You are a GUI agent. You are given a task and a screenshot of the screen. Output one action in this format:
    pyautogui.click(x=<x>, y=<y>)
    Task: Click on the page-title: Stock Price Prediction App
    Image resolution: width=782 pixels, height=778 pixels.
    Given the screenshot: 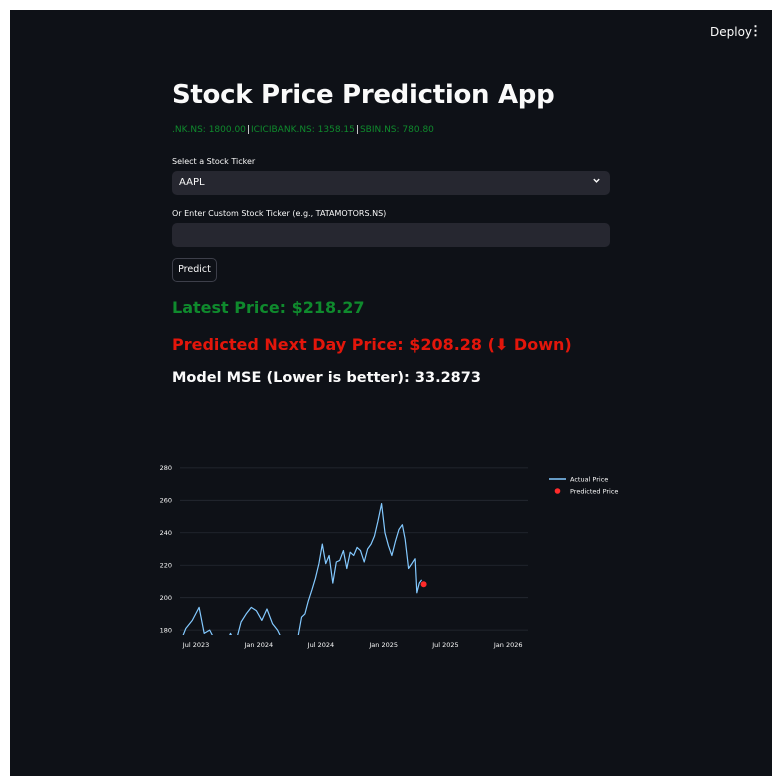 What is the action you would take?
    pyautogui.click(x=363, y=95)
    